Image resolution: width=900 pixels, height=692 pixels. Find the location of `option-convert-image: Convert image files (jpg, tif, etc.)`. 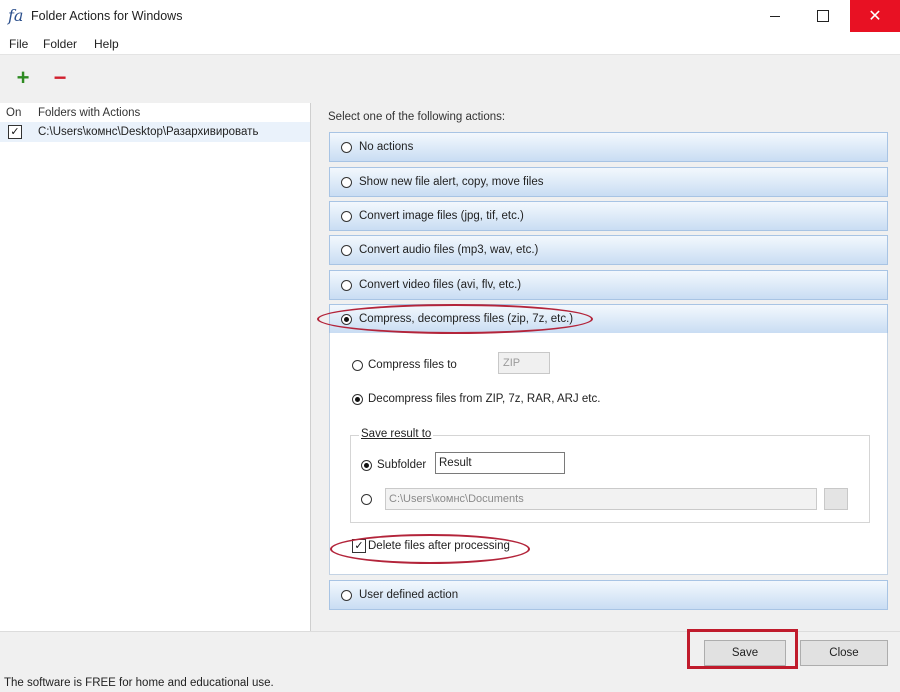

option-convert-image: Convert image files (jpg, tif, etc.) is located at coordinates (608, 216).